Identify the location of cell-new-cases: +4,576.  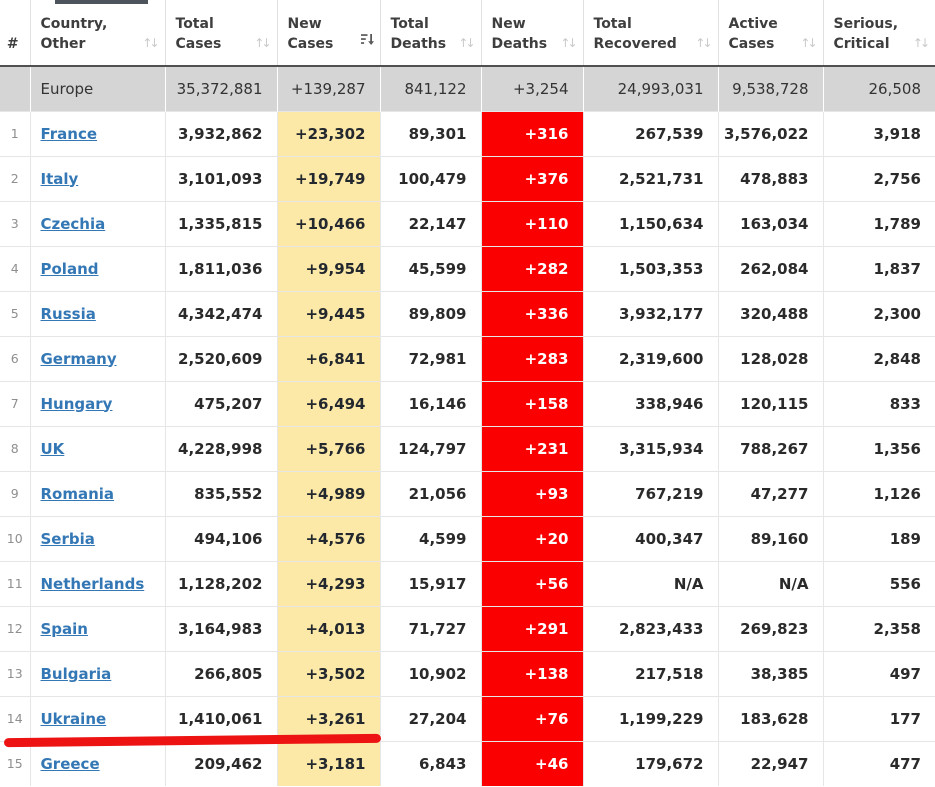
(328, 538).